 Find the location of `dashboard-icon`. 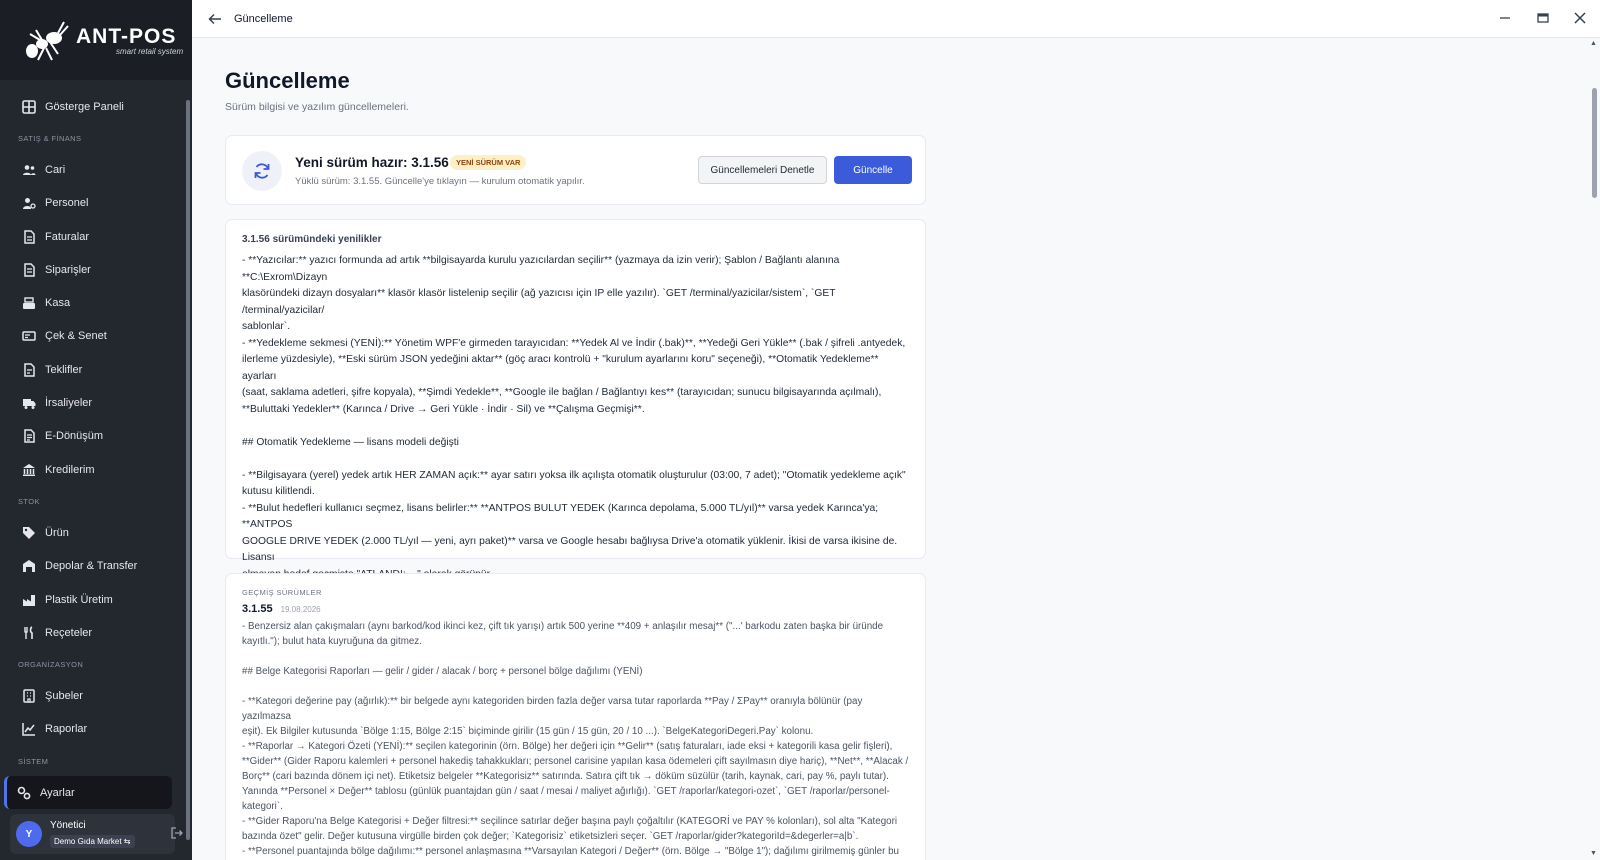

dashboard-icon is located at coordinates (29, 106).